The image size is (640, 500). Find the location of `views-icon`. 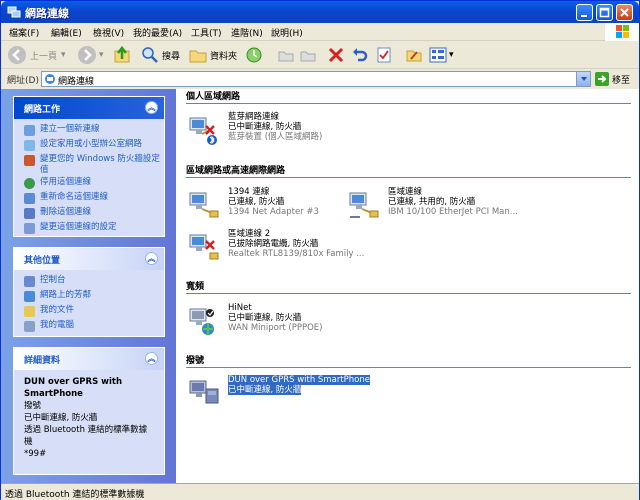

views-icon is located at coordinates (438, 55).